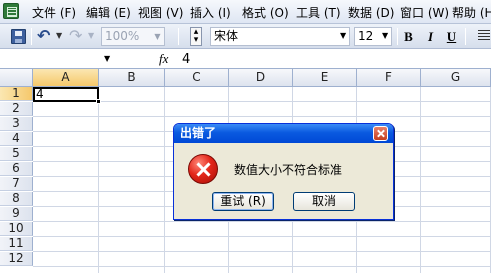 The height and width of the screenshot is (273, 491). Describe the element at coordinates (16, 184) in the screenshot. I see `row-header-7: 7` at that location.